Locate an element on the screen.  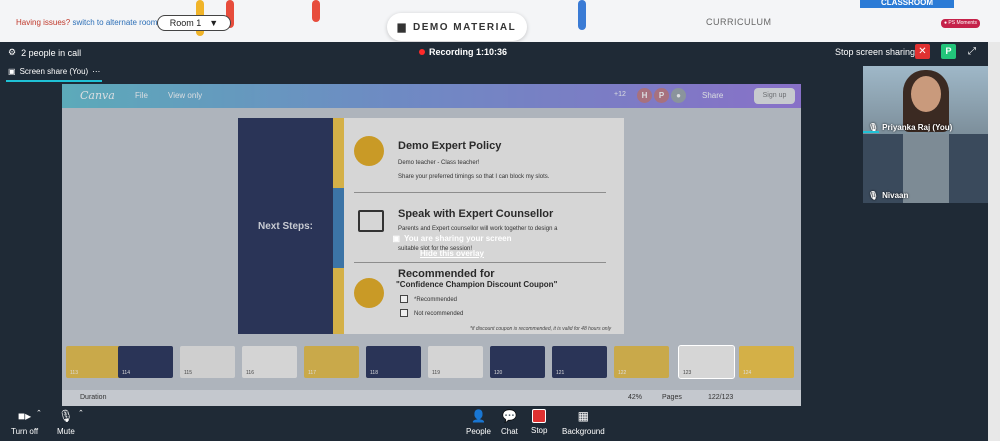
participant-tile: 🎙 Priyanka Raj (You) is located at coordinates (925, 100).